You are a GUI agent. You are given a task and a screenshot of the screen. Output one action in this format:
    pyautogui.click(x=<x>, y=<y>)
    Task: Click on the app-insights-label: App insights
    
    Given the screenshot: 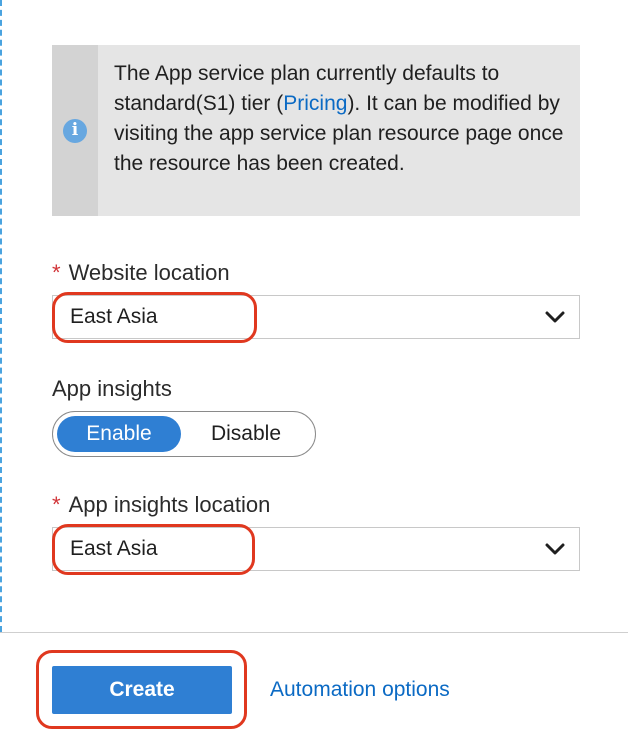 What is the action you would take?
    pyautogui.click(x=112, y=388)
    